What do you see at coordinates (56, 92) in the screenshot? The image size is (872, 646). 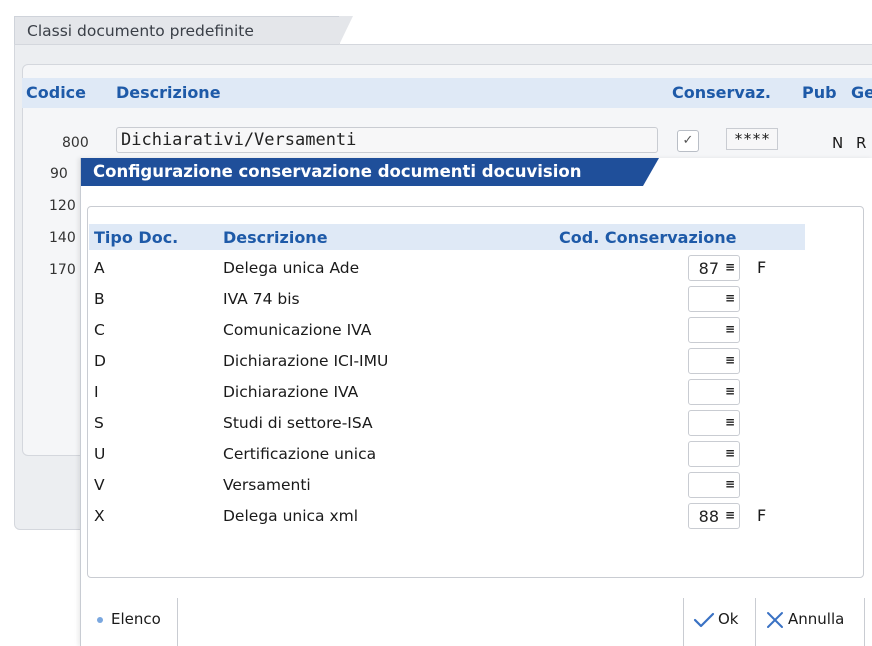 I see `column-header-codice: Codice` at bounding box center [56, 92].